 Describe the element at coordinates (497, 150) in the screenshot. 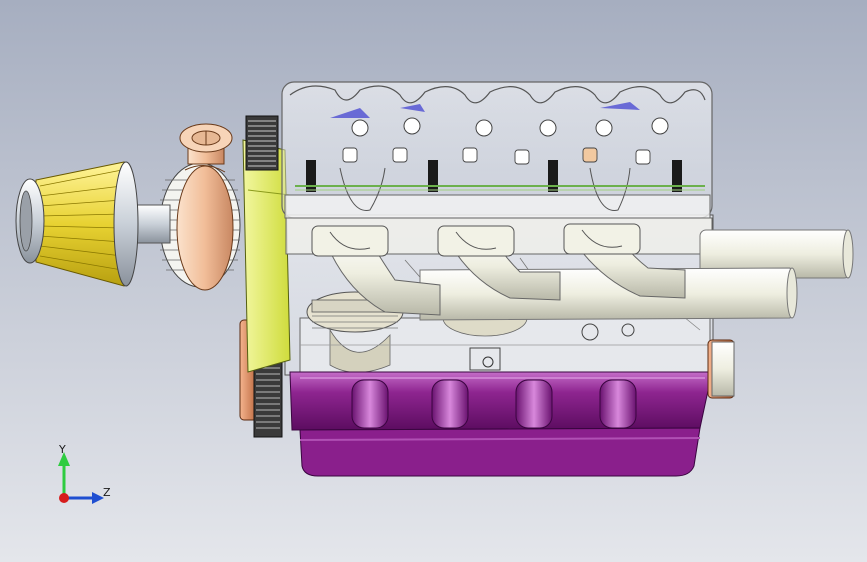

I see `cylinder-head` at that location.